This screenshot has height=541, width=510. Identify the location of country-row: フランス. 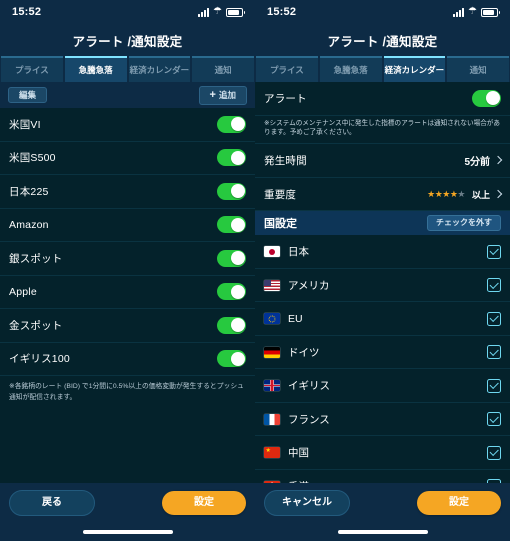
(382, 419).